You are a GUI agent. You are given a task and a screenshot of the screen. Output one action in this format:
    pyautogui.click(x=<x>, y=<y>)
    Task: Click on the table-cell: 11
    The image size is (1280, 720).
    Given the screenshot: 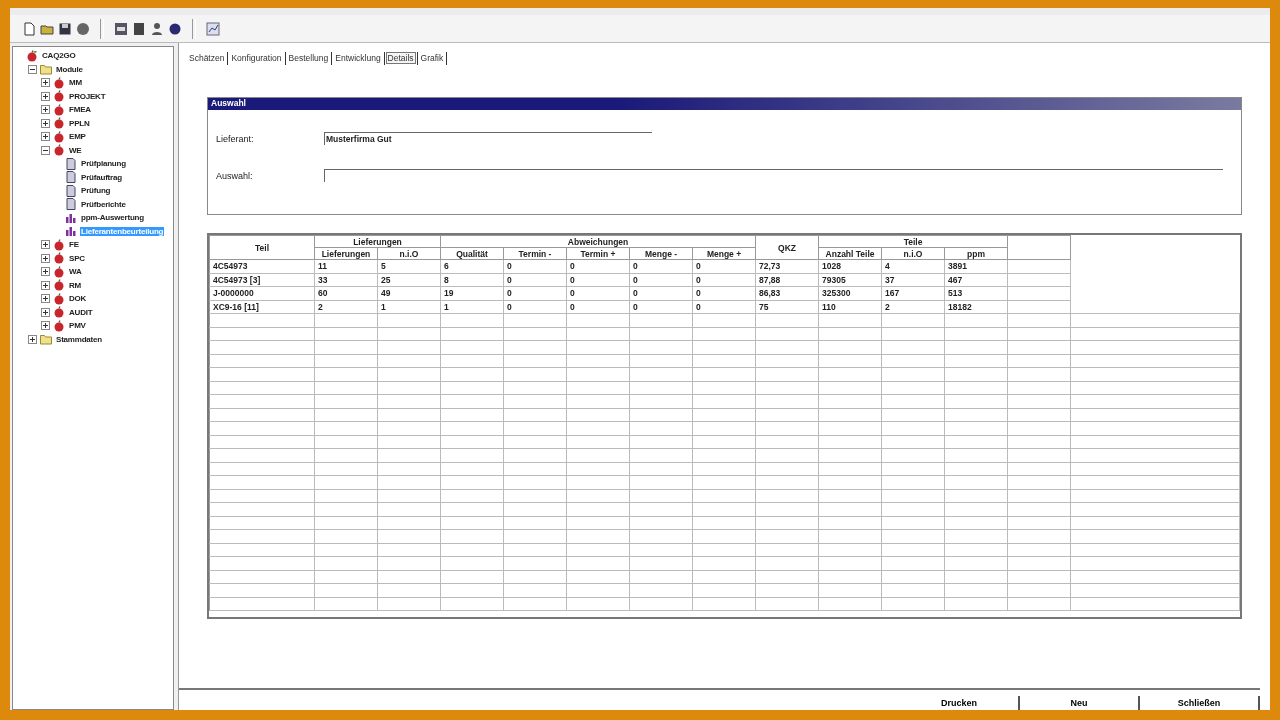 What is the action you would take?
    pyautogui.click(x=346, y=266)
    